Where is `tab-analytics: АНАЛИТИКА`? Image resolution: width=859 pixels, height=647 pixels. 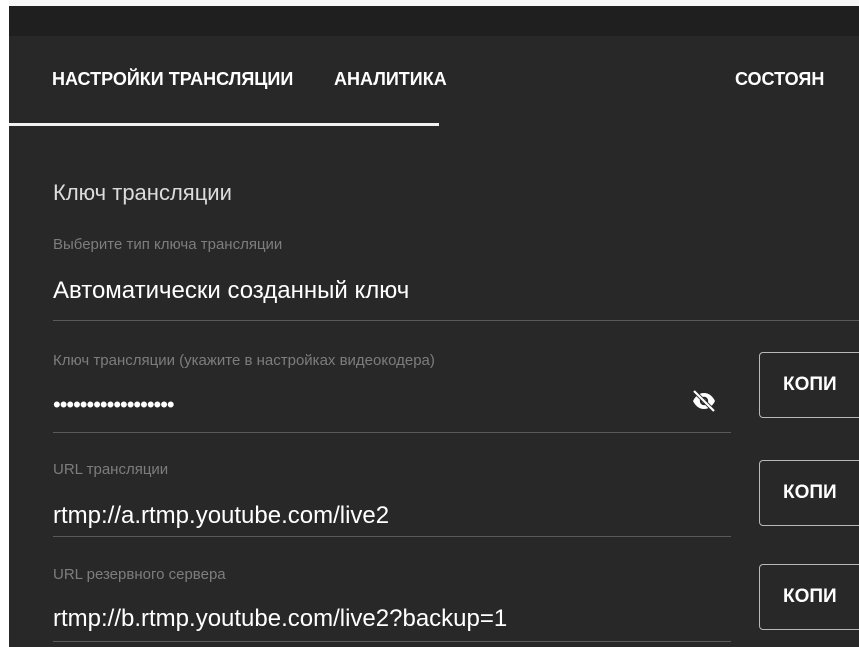 tab-analytics: АНАЛИТИКА is located at coordinates (390, 79).